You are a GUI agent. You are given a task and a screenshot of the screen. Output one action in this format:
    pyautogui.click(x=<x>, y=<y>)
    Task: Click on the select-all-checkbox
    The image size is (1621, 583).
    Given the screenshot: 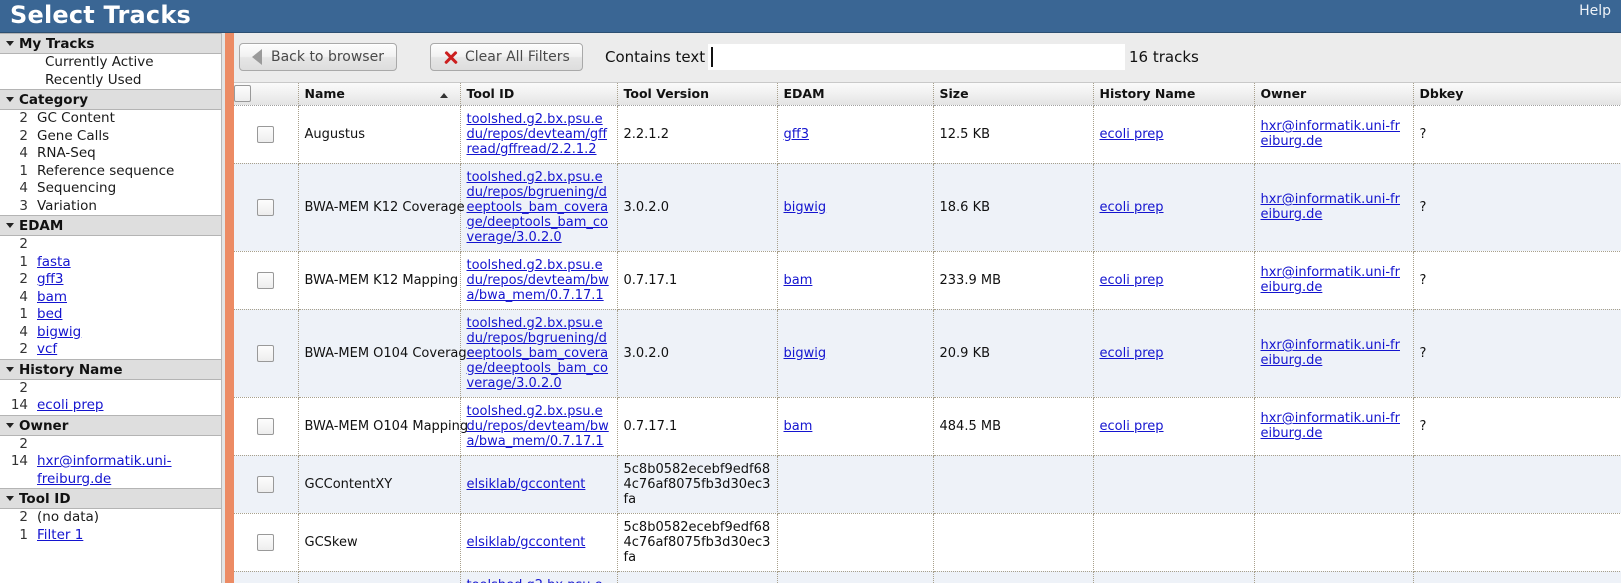 What is the action you would take?
    pyautogui.click(x=242, y=94)
    